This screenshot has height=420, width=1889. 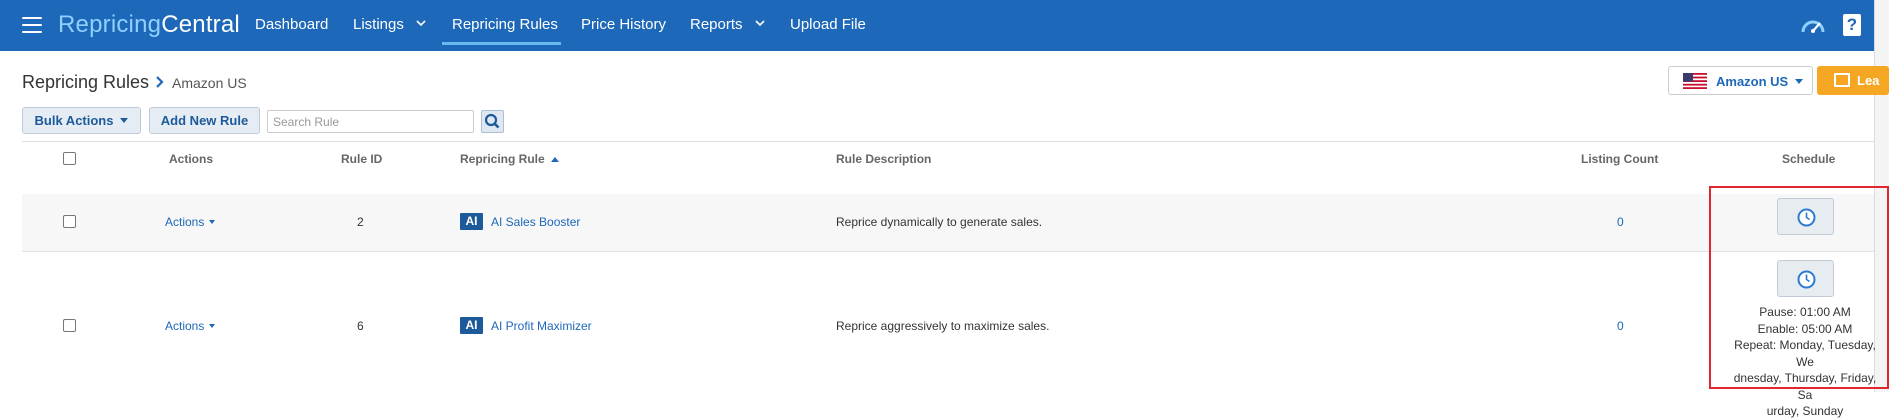 I want to click on rule-description: Reprice dynamically to generate sales., so click(x=939, y=222).